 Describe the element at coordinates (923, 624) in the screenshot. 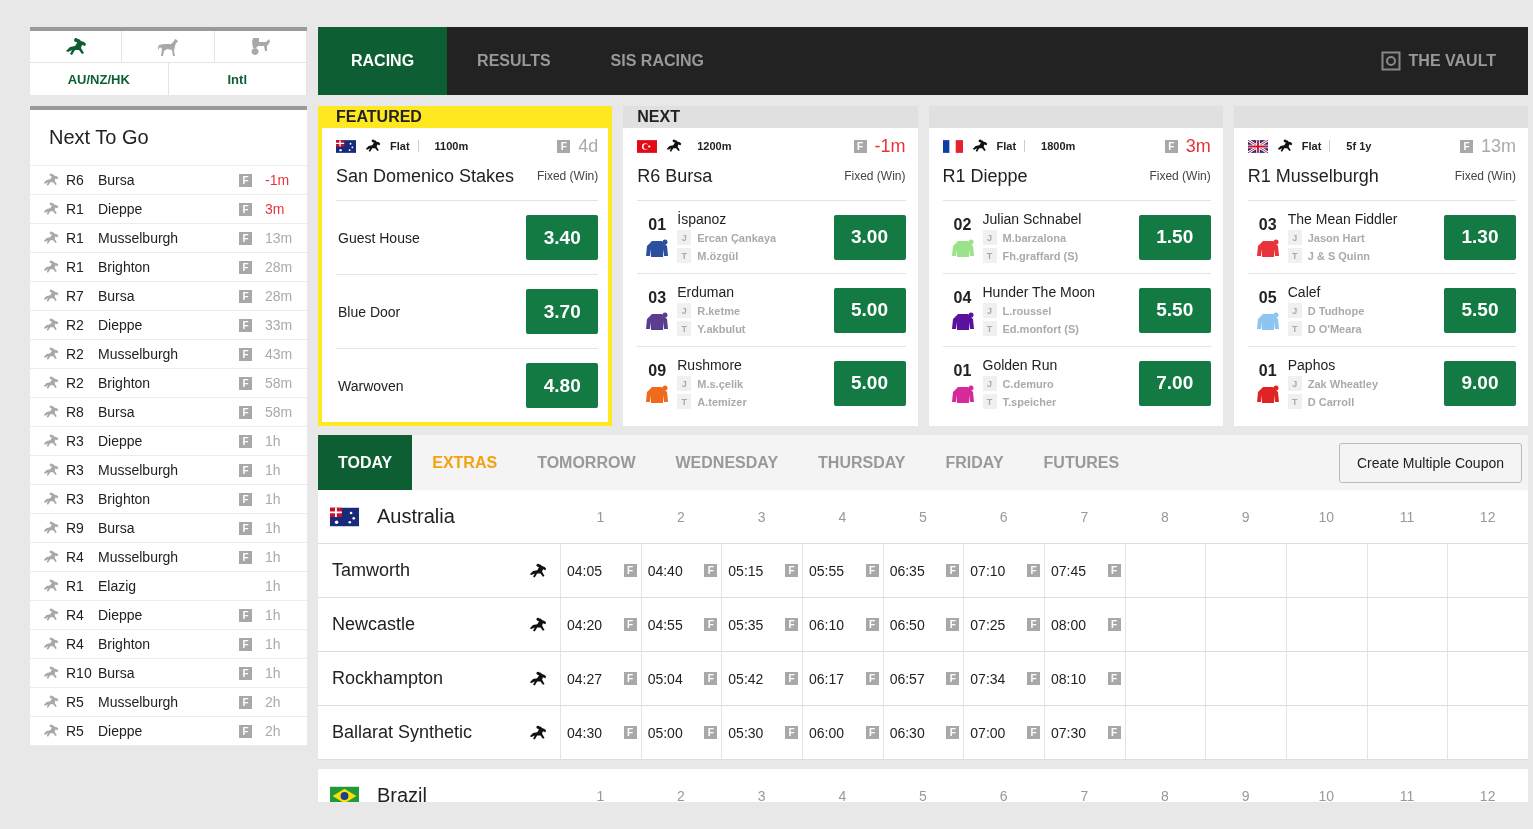

I see `race-time-cell: 06:50 F` at that location.